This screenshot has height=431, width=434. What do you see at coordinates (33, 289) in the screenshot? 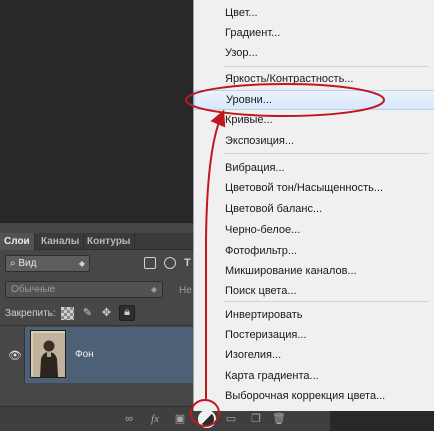
I see `blend-mode-value: Обычные` at bounding box center [33, 289].